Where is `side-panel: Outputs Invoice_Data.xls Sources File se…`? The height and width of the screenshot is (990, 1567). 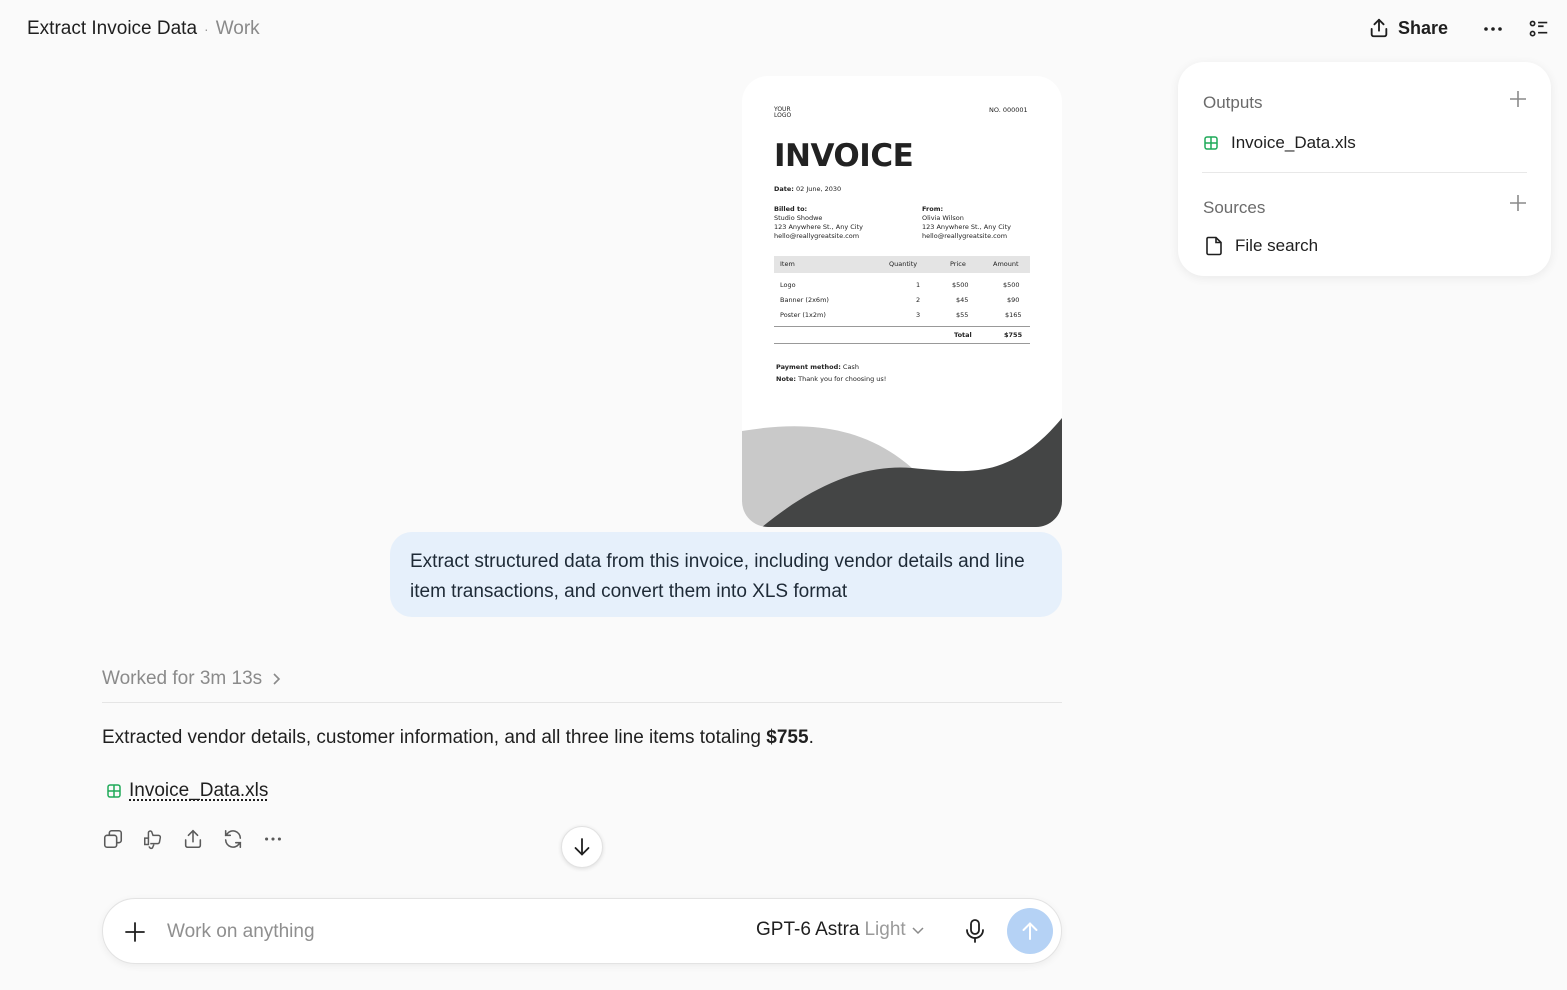
side-panel: Outputs Invoice_Data.xls Sources File se… is located at coordinates (1364, 169).